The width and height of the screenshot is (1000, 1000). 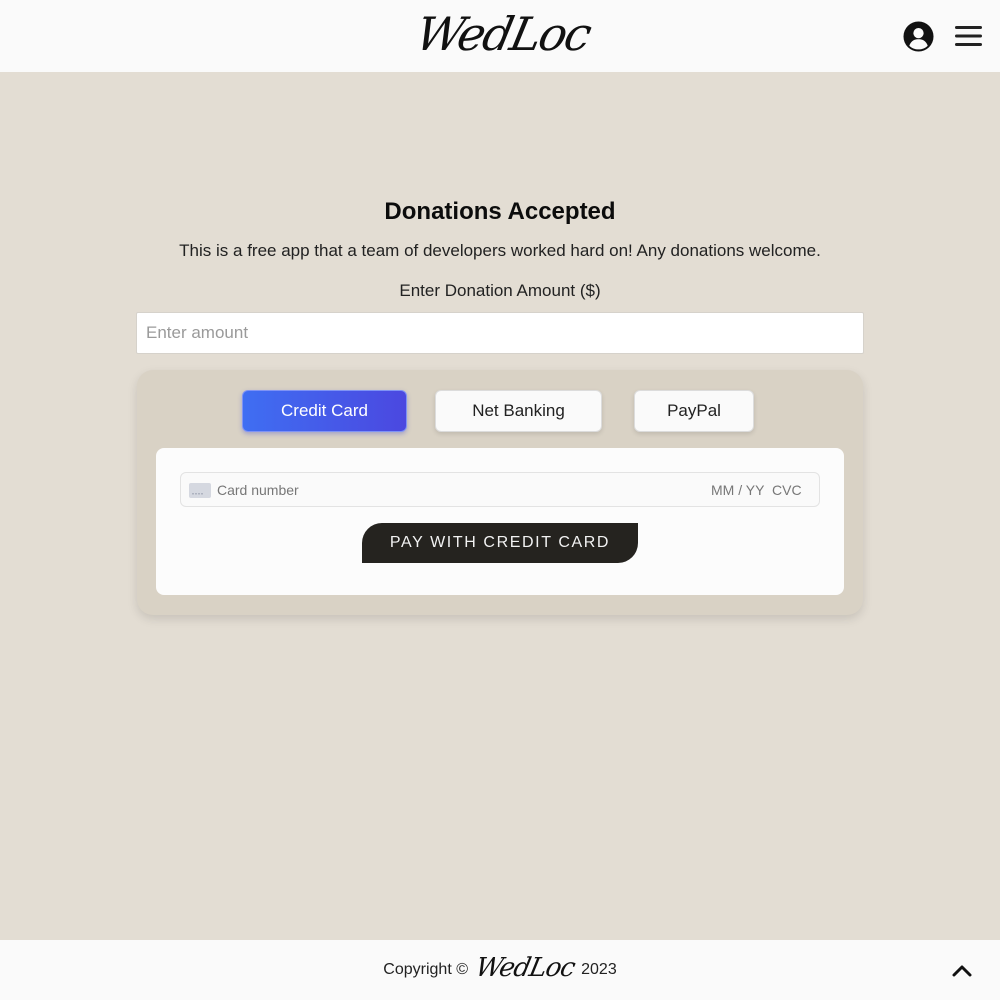 I want to click on brand-logo: WedLoc, so click(x=503, y=34).